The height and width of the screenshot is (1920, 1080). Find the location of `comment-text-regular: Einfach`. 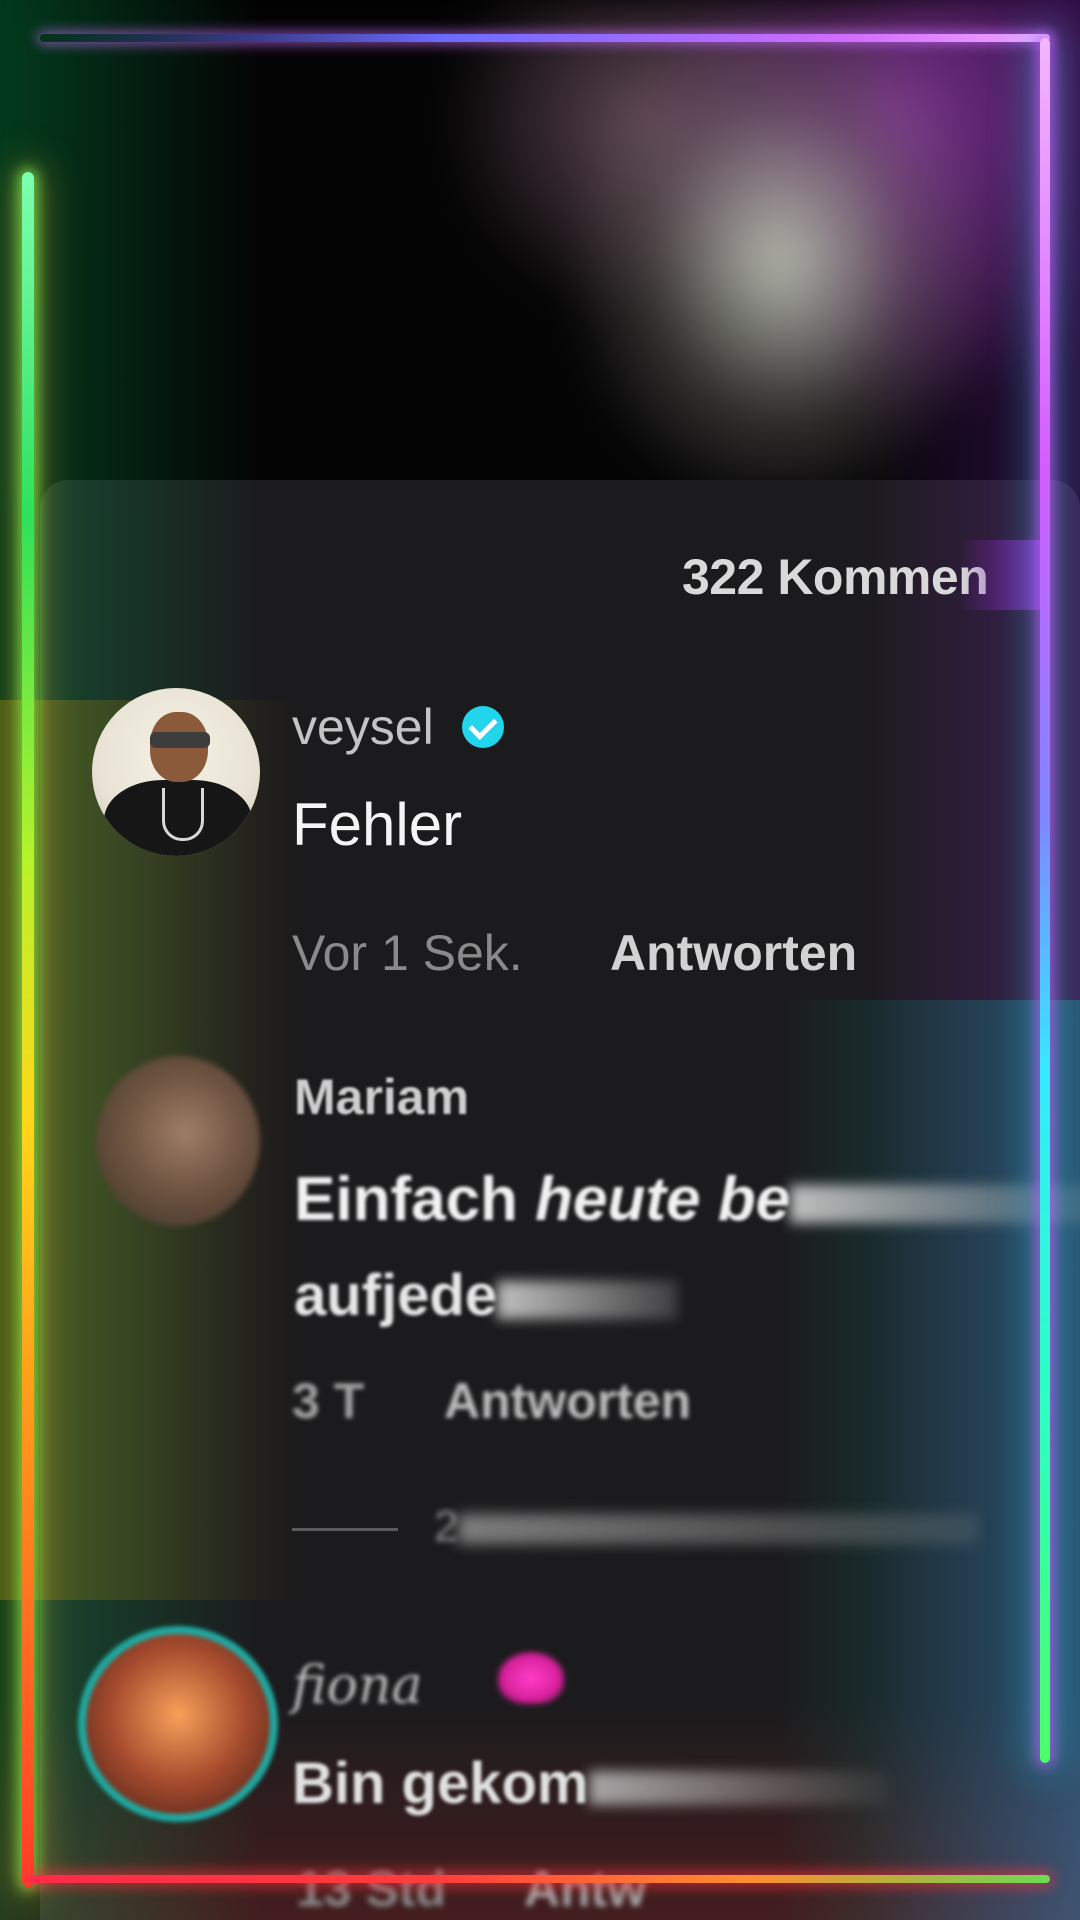

comment-text-regular: Einfach is located at coordinates (415, 1199).